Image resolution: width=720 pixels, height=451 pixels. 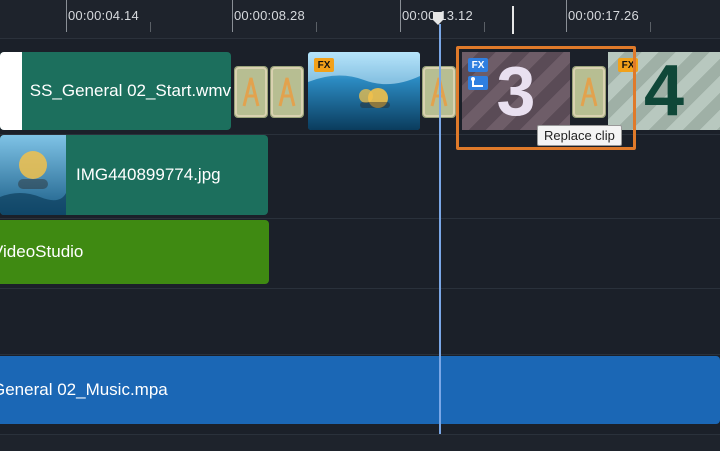 I want to click on clip-label: SS_General 02_Start.wmv, so click(x=130, y=90).